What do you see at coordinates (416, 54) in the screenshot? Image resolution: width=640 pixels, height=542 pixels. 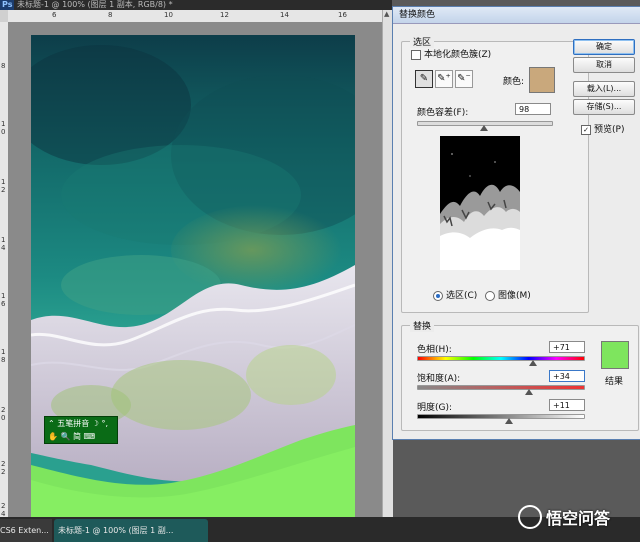 I see `localized-clusters-checkbox` at bounding box center [416, 54].